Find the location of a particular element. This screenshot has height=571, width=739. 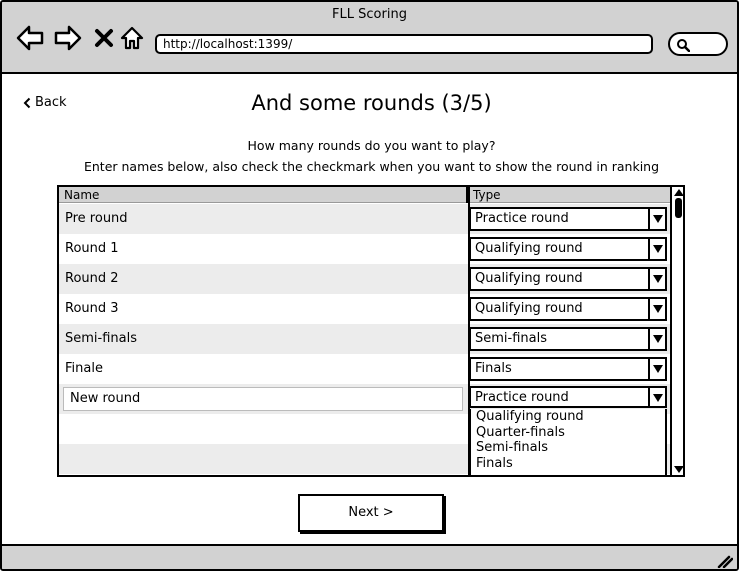

column-header-type: Type is located at coordinates (568, 195).